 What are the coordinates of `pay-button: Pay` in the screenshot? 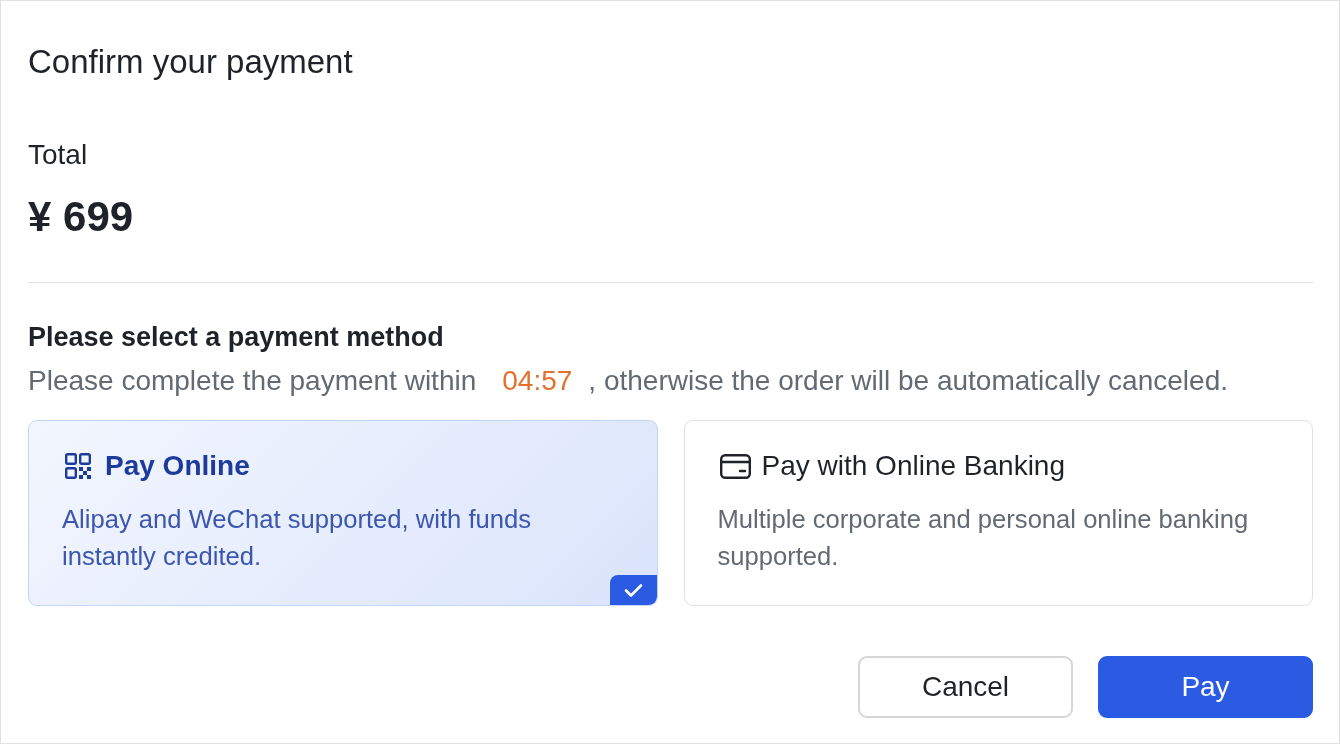 It's located at (1205, 687).